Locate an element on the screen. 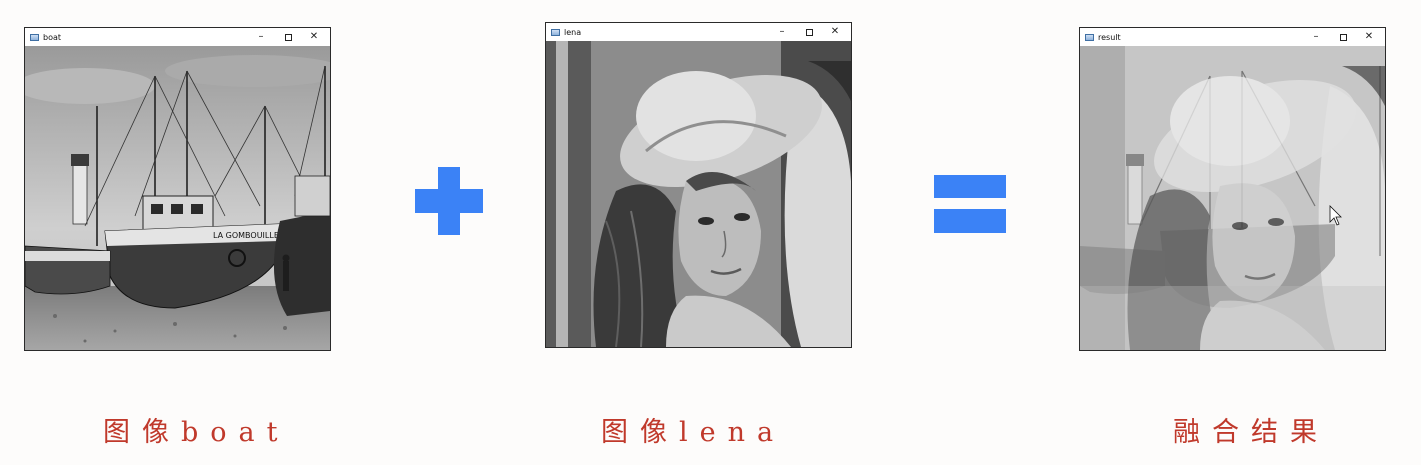  caption-boat: 图像boat is located at coordinates (196, 432).